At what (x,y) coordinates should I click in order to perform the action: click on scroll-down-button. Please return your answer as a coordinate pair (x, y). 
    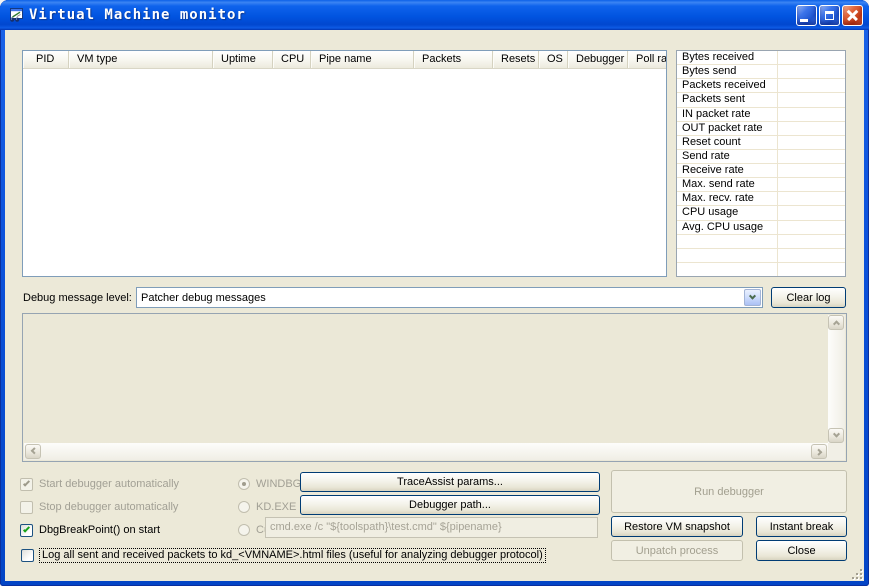
    Looking at the image, I should click on (836, 435).